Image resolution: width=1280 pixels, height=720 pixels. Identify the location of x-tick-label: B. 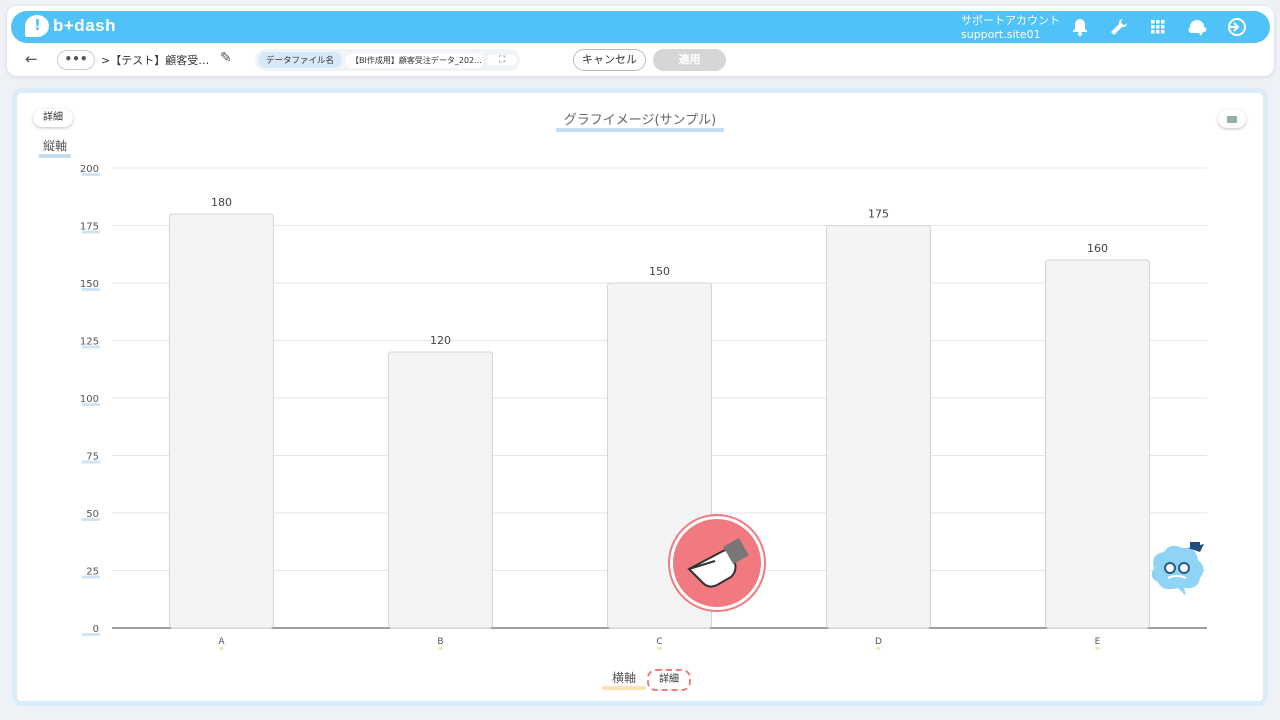
(440, 642).